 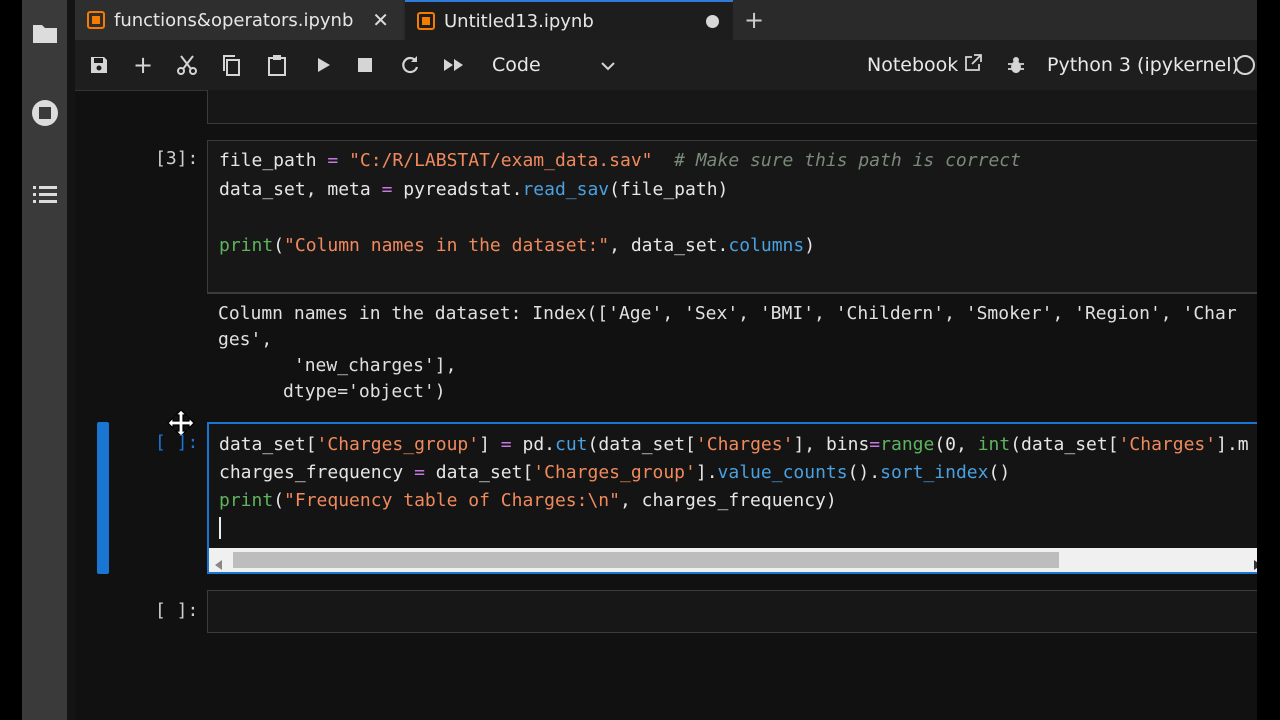 What do you see at coordinates (187, 65) in the screenshot?
I see `cut-icon` at bounding box center [187, 65].